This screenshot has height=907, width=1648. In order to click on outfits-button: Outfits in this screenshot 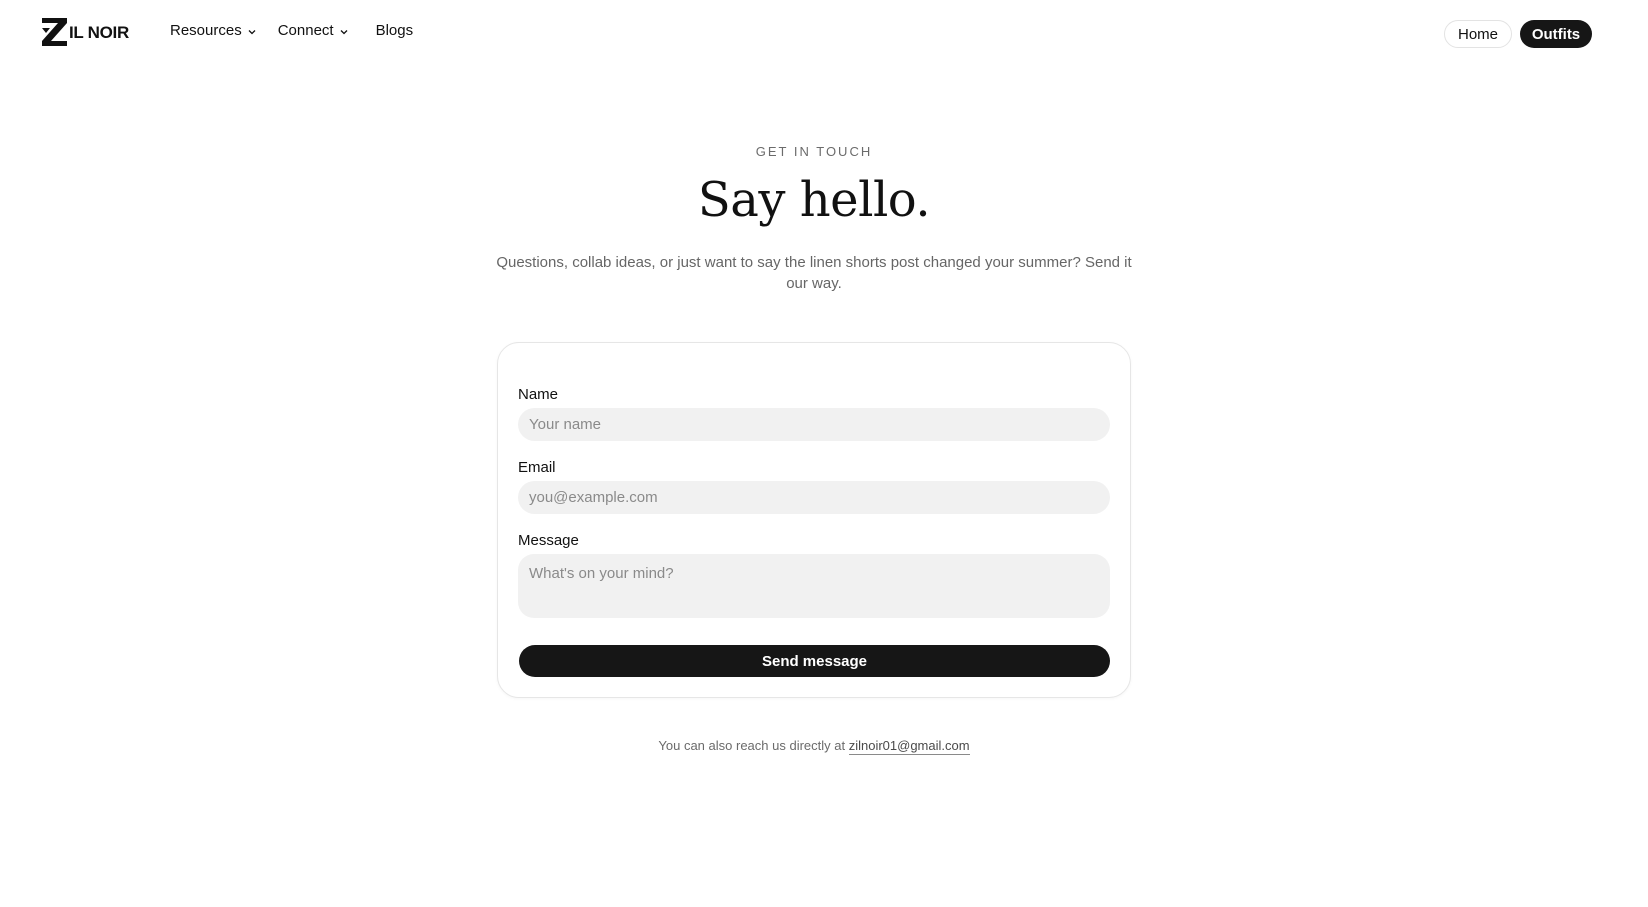, I will do `click(1556, 34)`.